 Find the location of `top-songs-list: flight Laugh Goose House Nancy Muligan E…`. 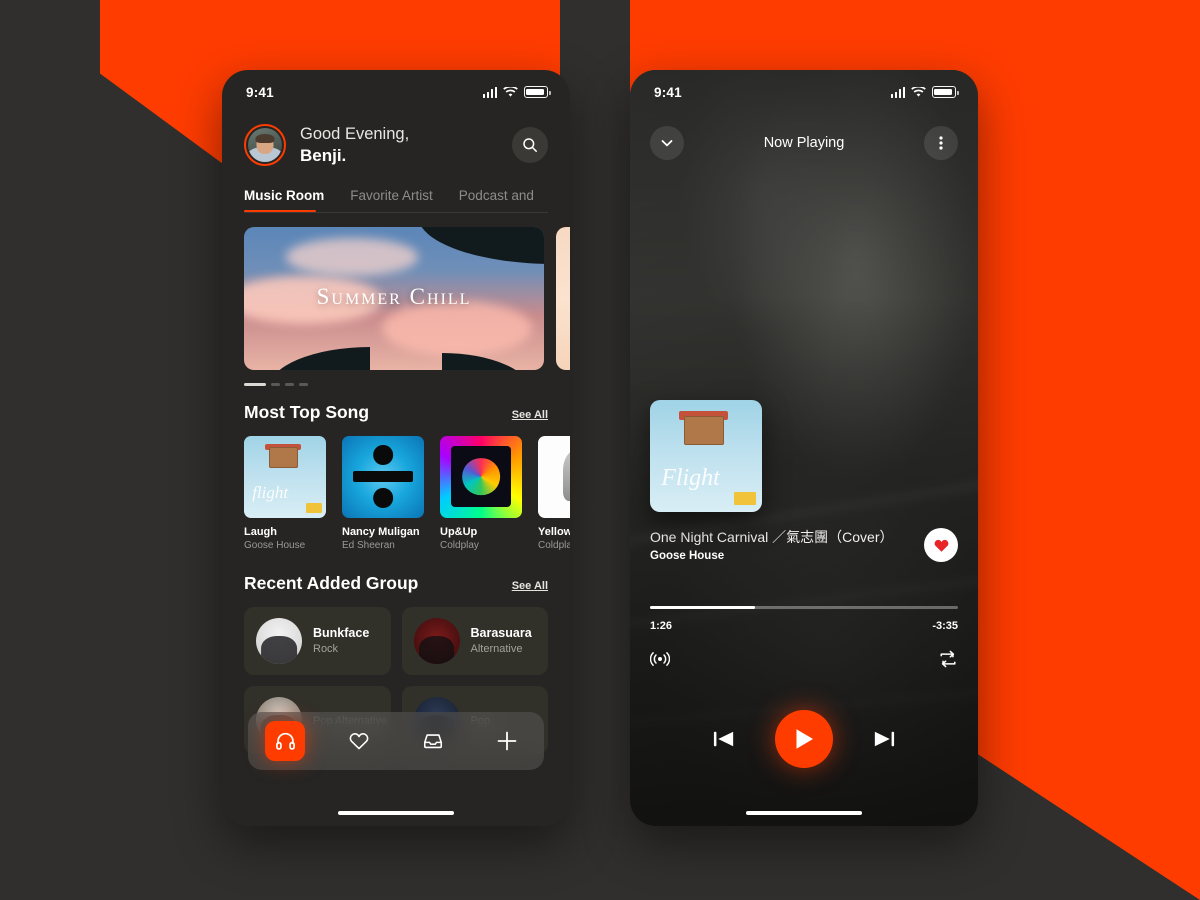

top-songs-list: flight Laugh Goose House Nancy Muligan E… is located at coordinates (396, 487).